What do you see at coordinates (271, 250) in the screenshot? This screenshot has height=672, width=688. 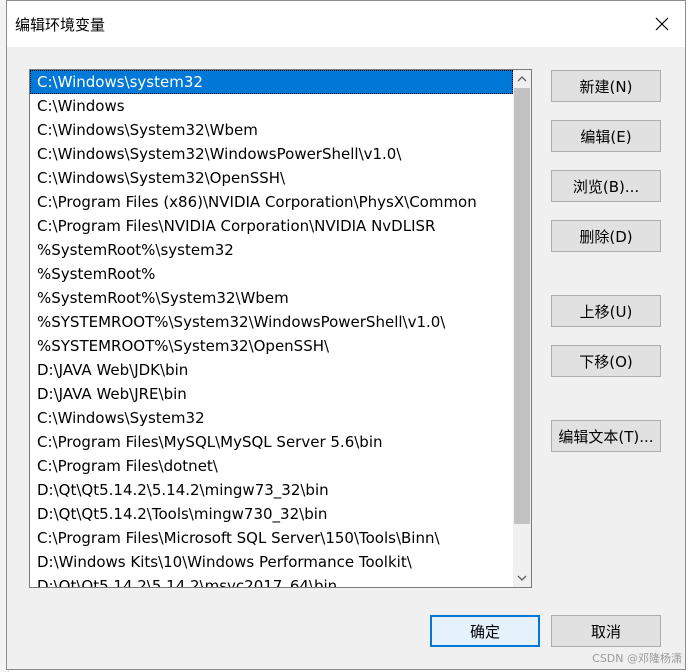 I see `path-list-item: %SystemRoot%\system32` at bounding box center [271, 250].